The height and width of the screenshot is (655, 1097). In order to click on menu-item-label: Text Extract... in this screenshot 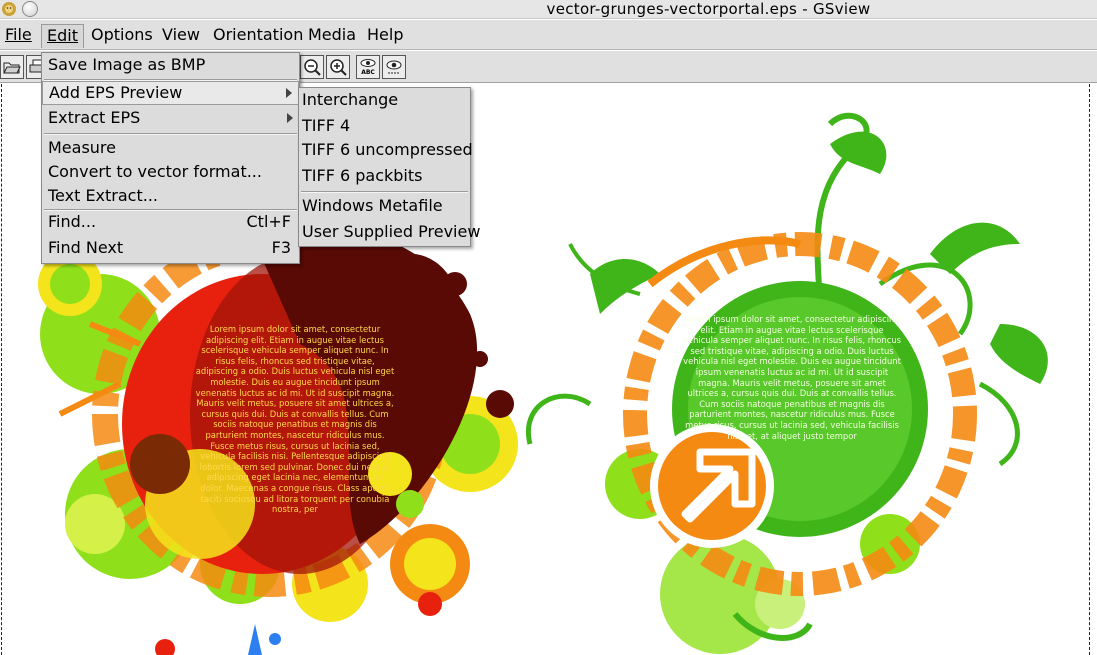, I will do `click(103, 195)`.